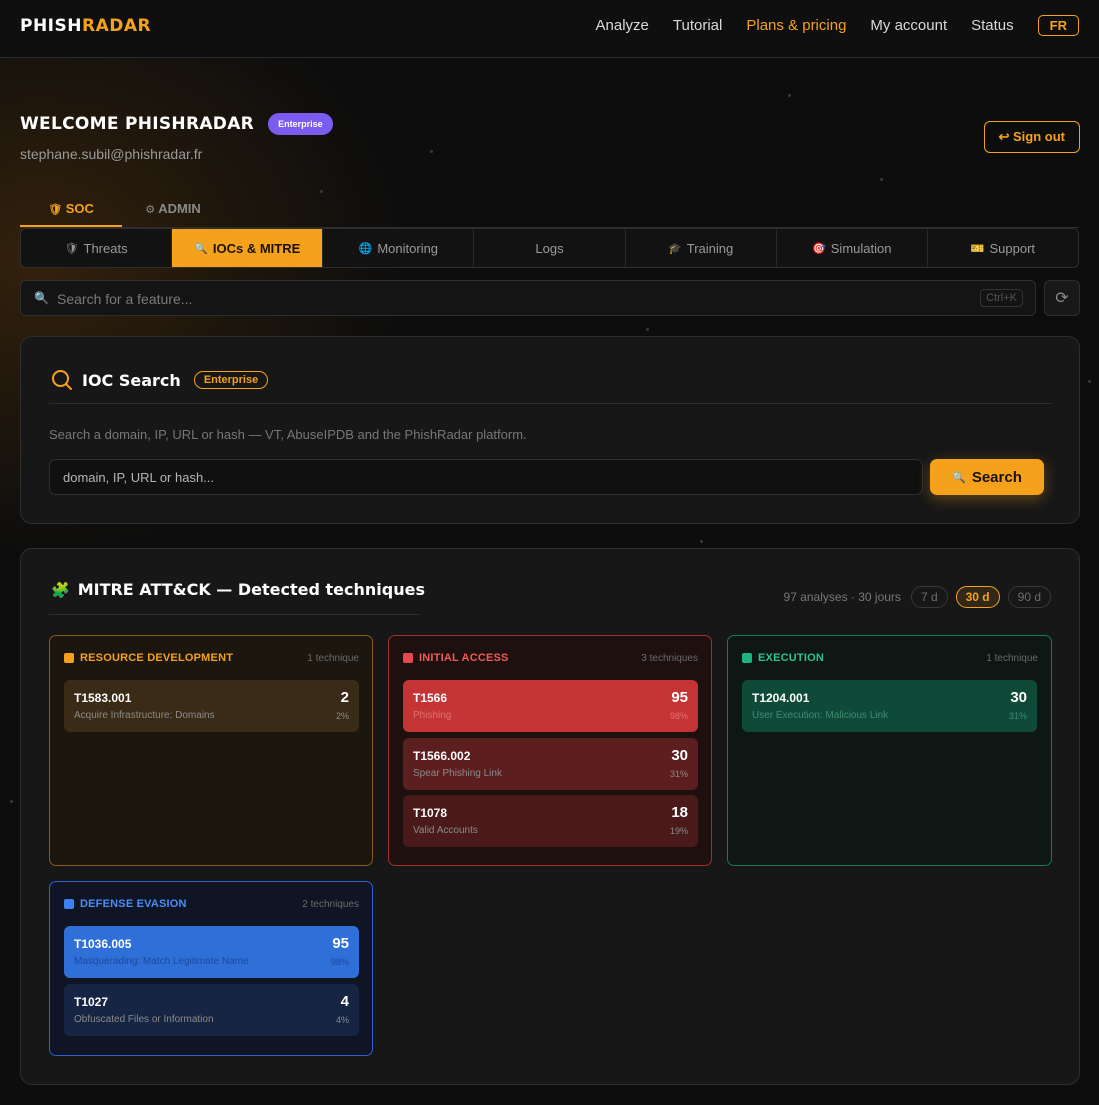  Describe the element at coordinates (62, 380) in the screenshot. I see `search-icon` at that location.